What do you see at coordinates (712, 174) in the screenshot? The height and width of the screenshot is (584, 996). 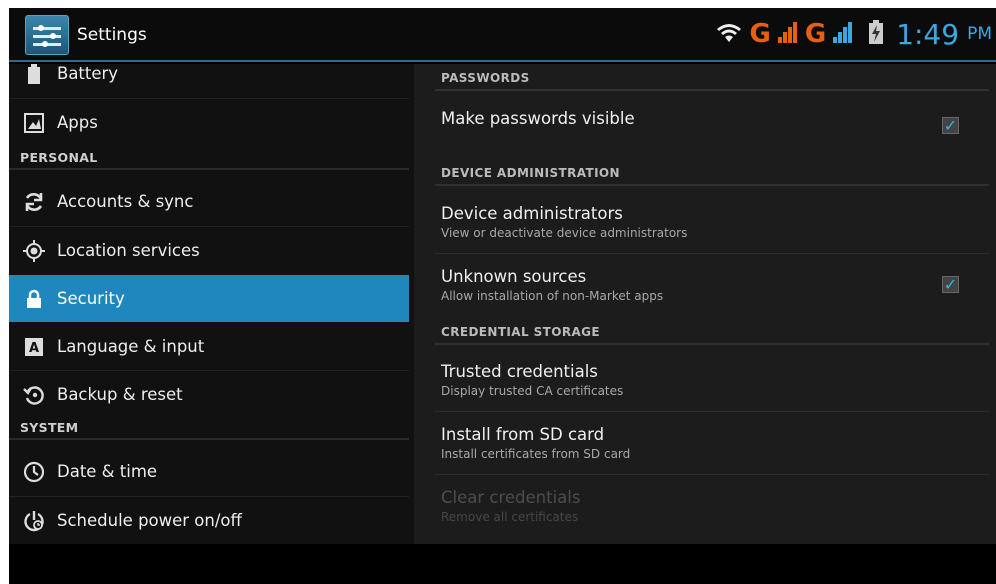 I see `section-header-device-administration: DEVICE ADMINISTRATION` at bounding box center [712, 174].